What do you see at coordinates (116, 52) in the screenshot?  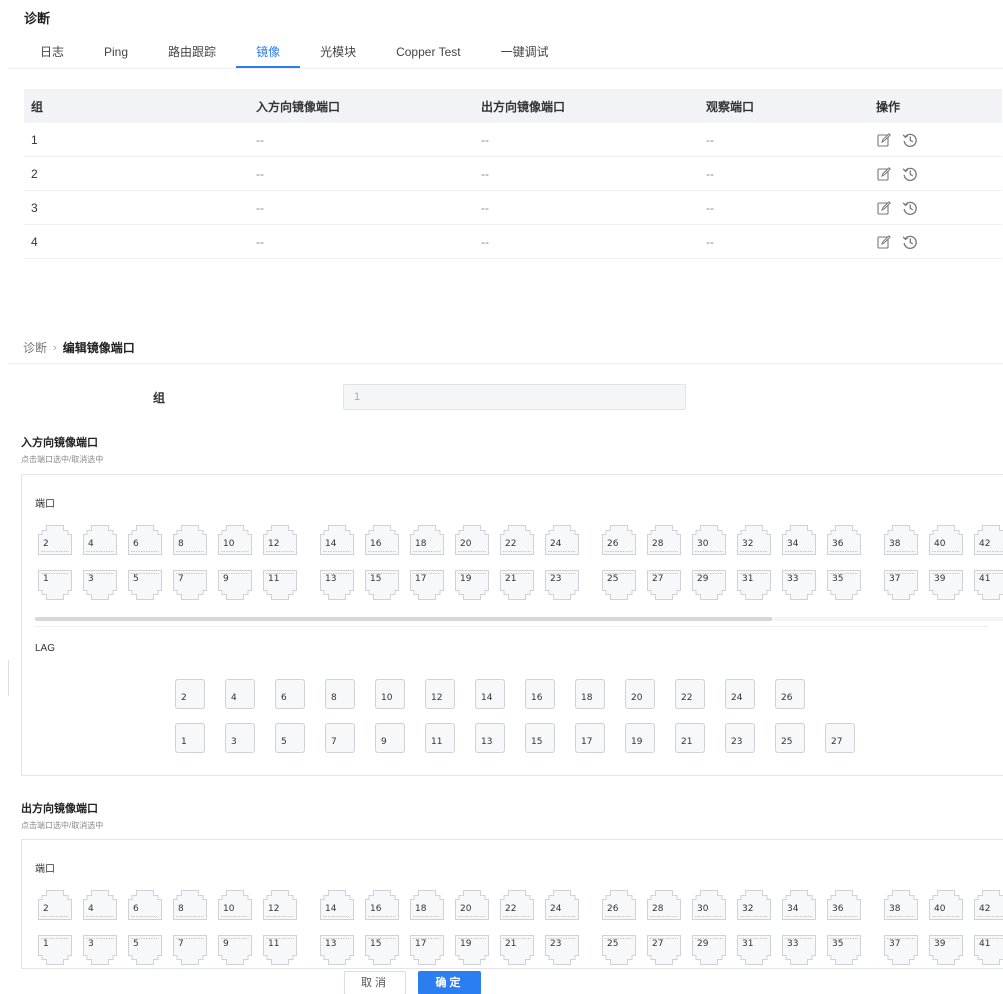 I see `tab-ping: Ping` at bounding box center [116, 52].